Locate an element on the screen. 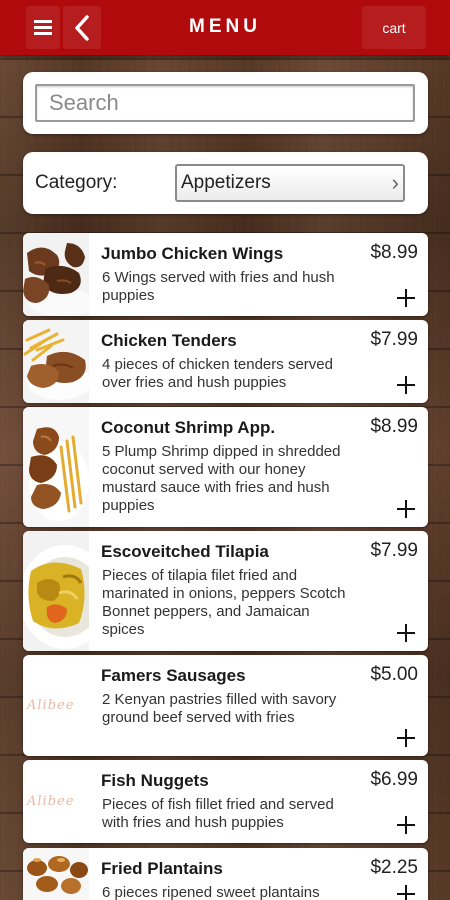 The height and width of the screenshot is (900, 450). search-panel is located at coordinates (225, 103).